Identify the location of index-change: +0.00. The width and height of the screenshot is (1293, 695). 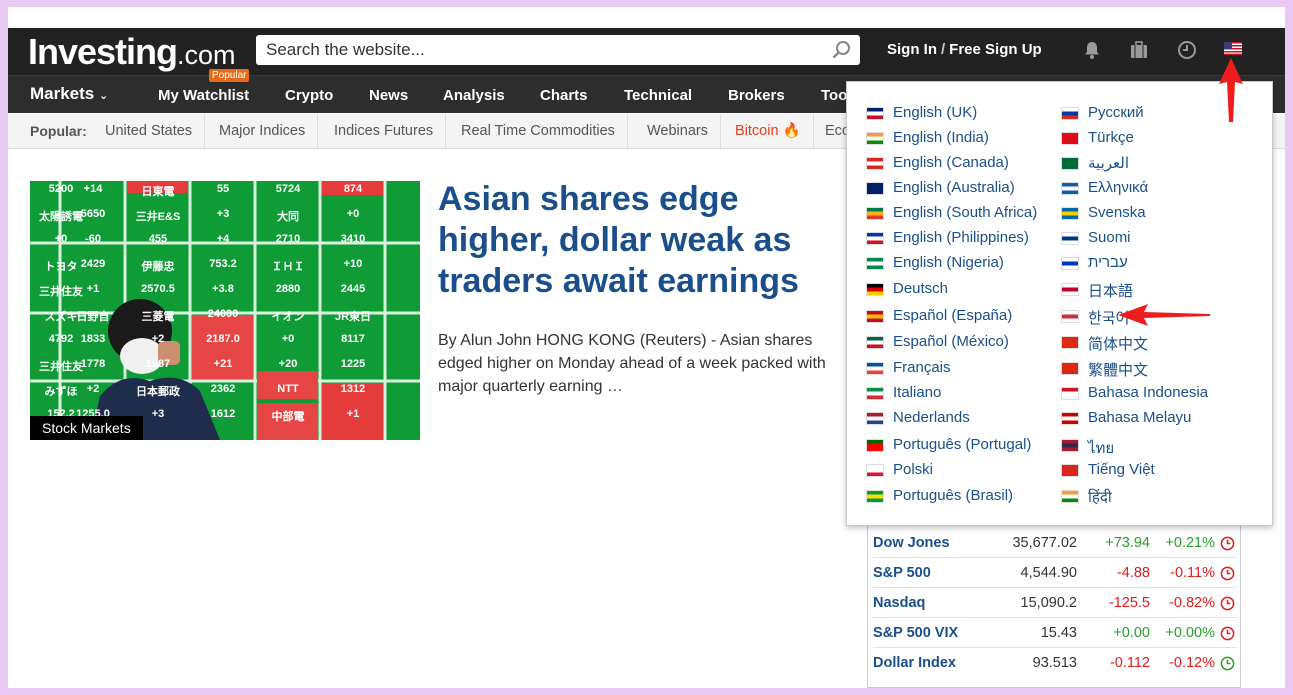
(1131, 633).